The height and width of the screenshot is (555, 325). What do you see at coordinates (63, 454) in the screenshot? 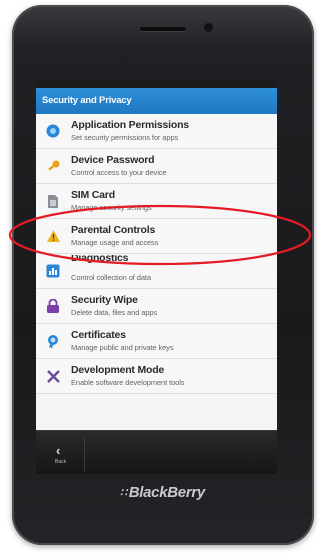
I see `back-button: ‹ Back` at bounding box center [63, 454].